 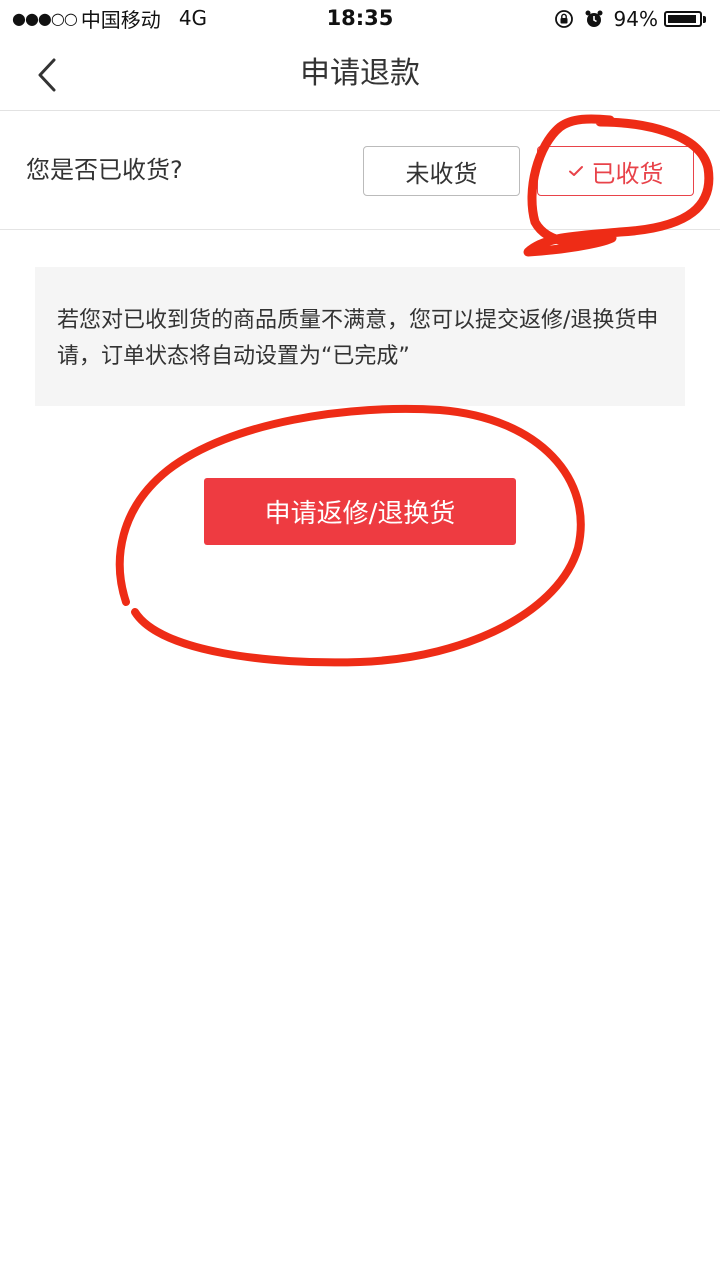 I want to click on navigation-bar: 申请退款, so click(x=360, y=74).